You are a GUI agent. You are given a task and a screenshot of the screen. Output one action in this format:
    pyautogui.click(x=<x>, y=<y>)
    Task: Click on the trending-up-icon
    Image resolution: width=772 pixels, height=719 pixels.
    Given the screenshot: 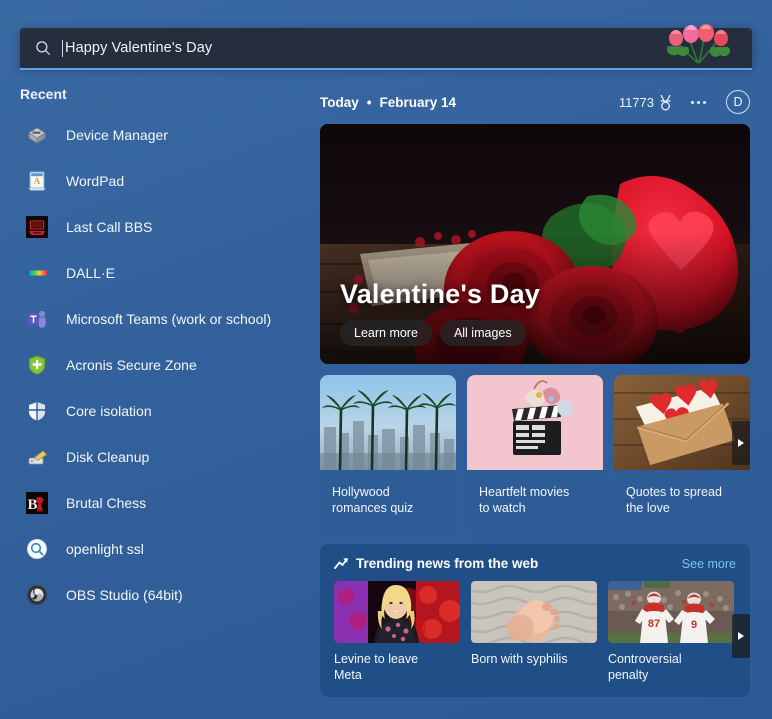 What is the action you would take?
    pyautogui.click(x=341, y=563)
    